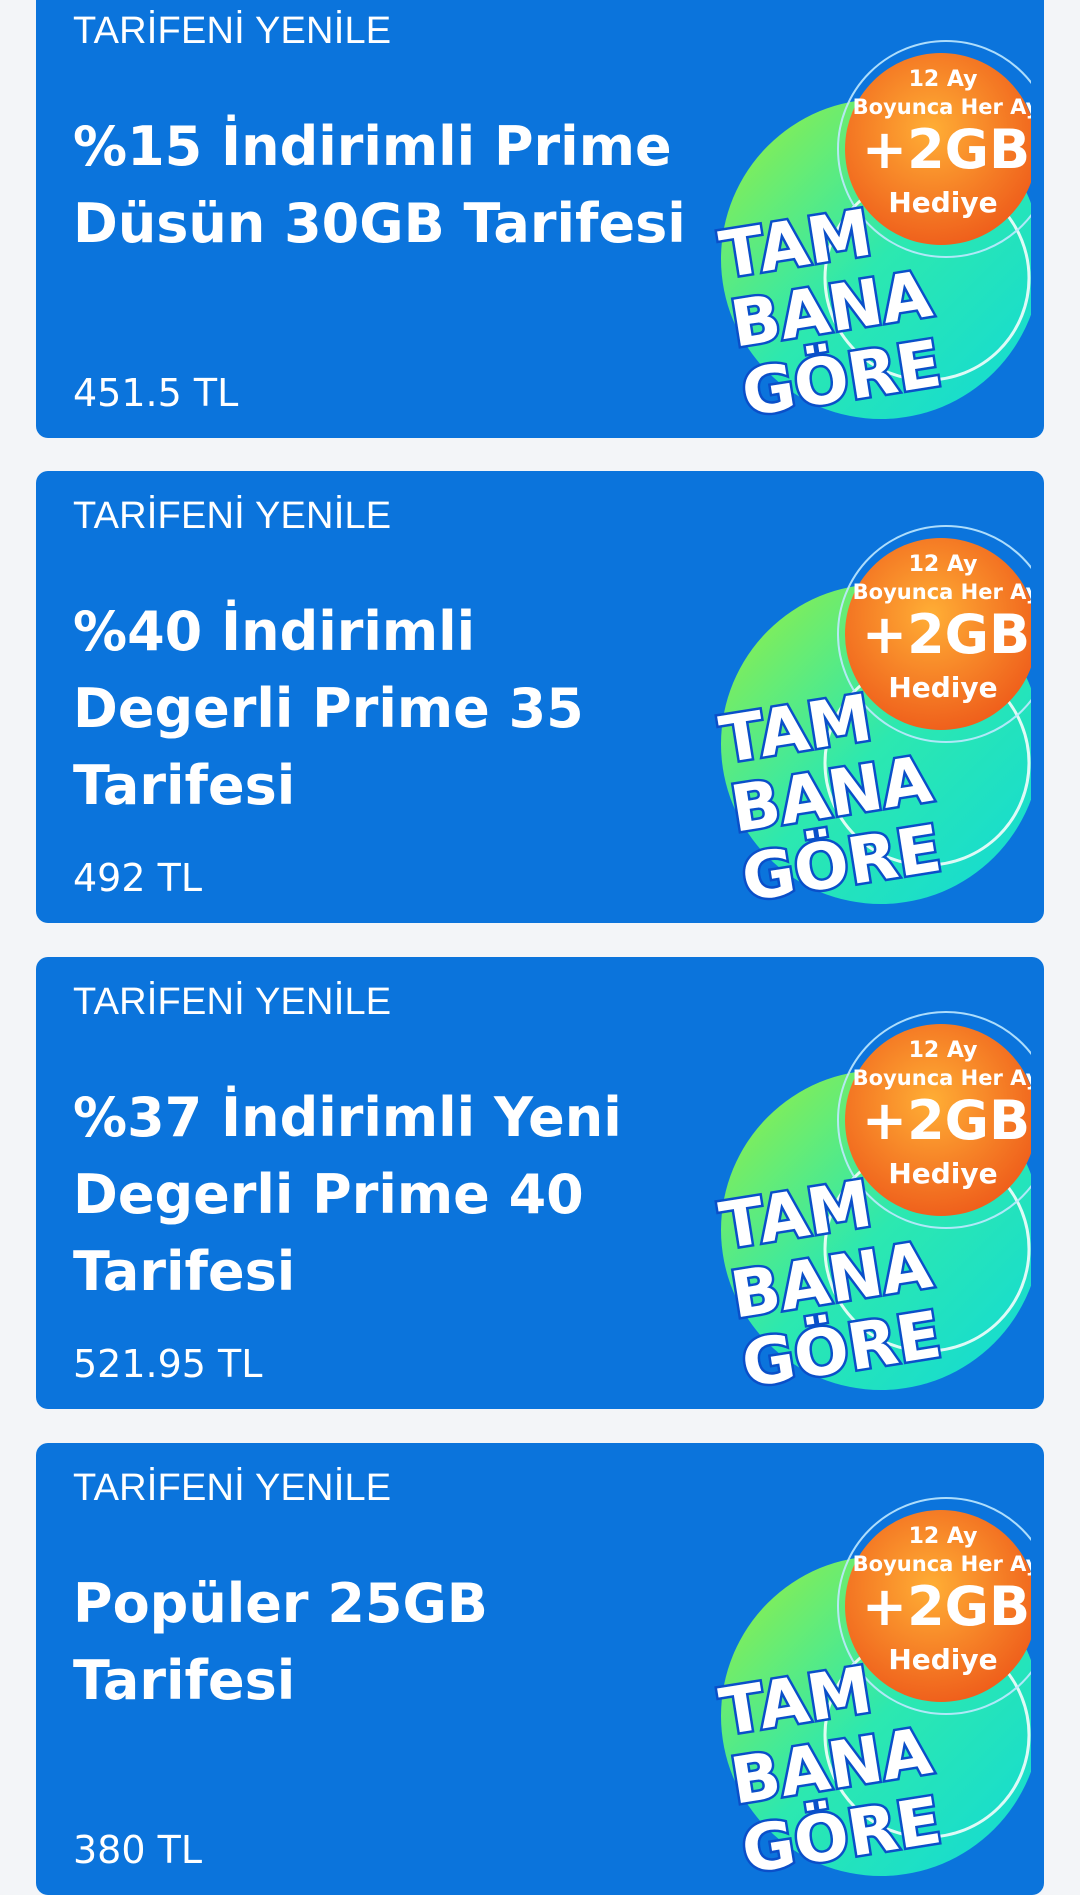 Image resolution: width=1080 pixels, height=1895 pixels. What do you see at coordinates (398, 1642) in the screenshot?
I see `tariff-title: Popüler 25GB Tarifesi` at bounding box center [398, 1642].